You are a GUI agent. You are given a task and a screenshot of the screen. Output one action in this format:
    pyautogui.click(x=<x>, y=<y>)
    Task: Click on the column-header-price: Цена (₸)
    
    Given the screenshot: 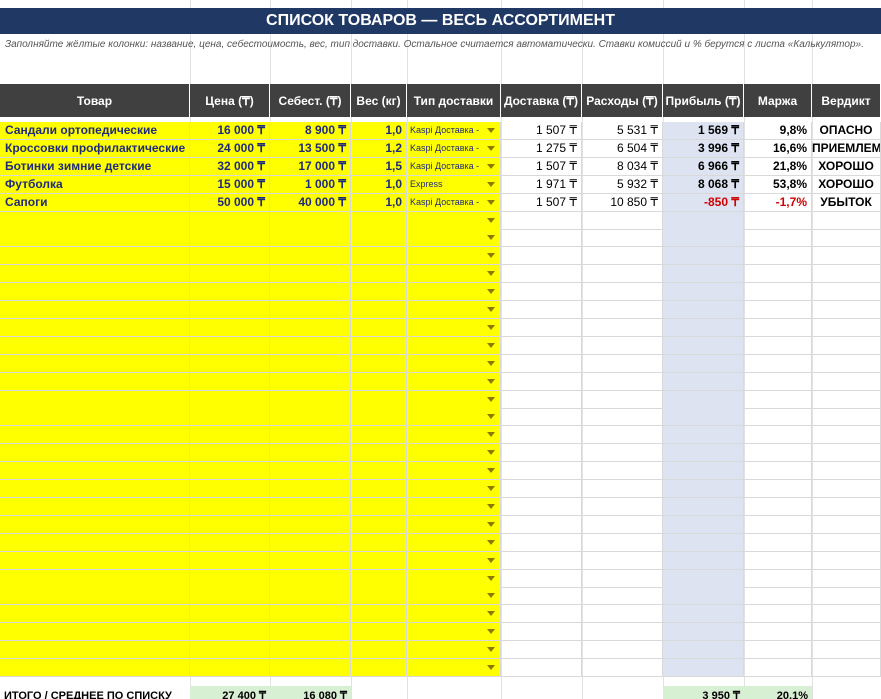 What is the action you would take?
    pyautogui.click(x=230, y=100)
    